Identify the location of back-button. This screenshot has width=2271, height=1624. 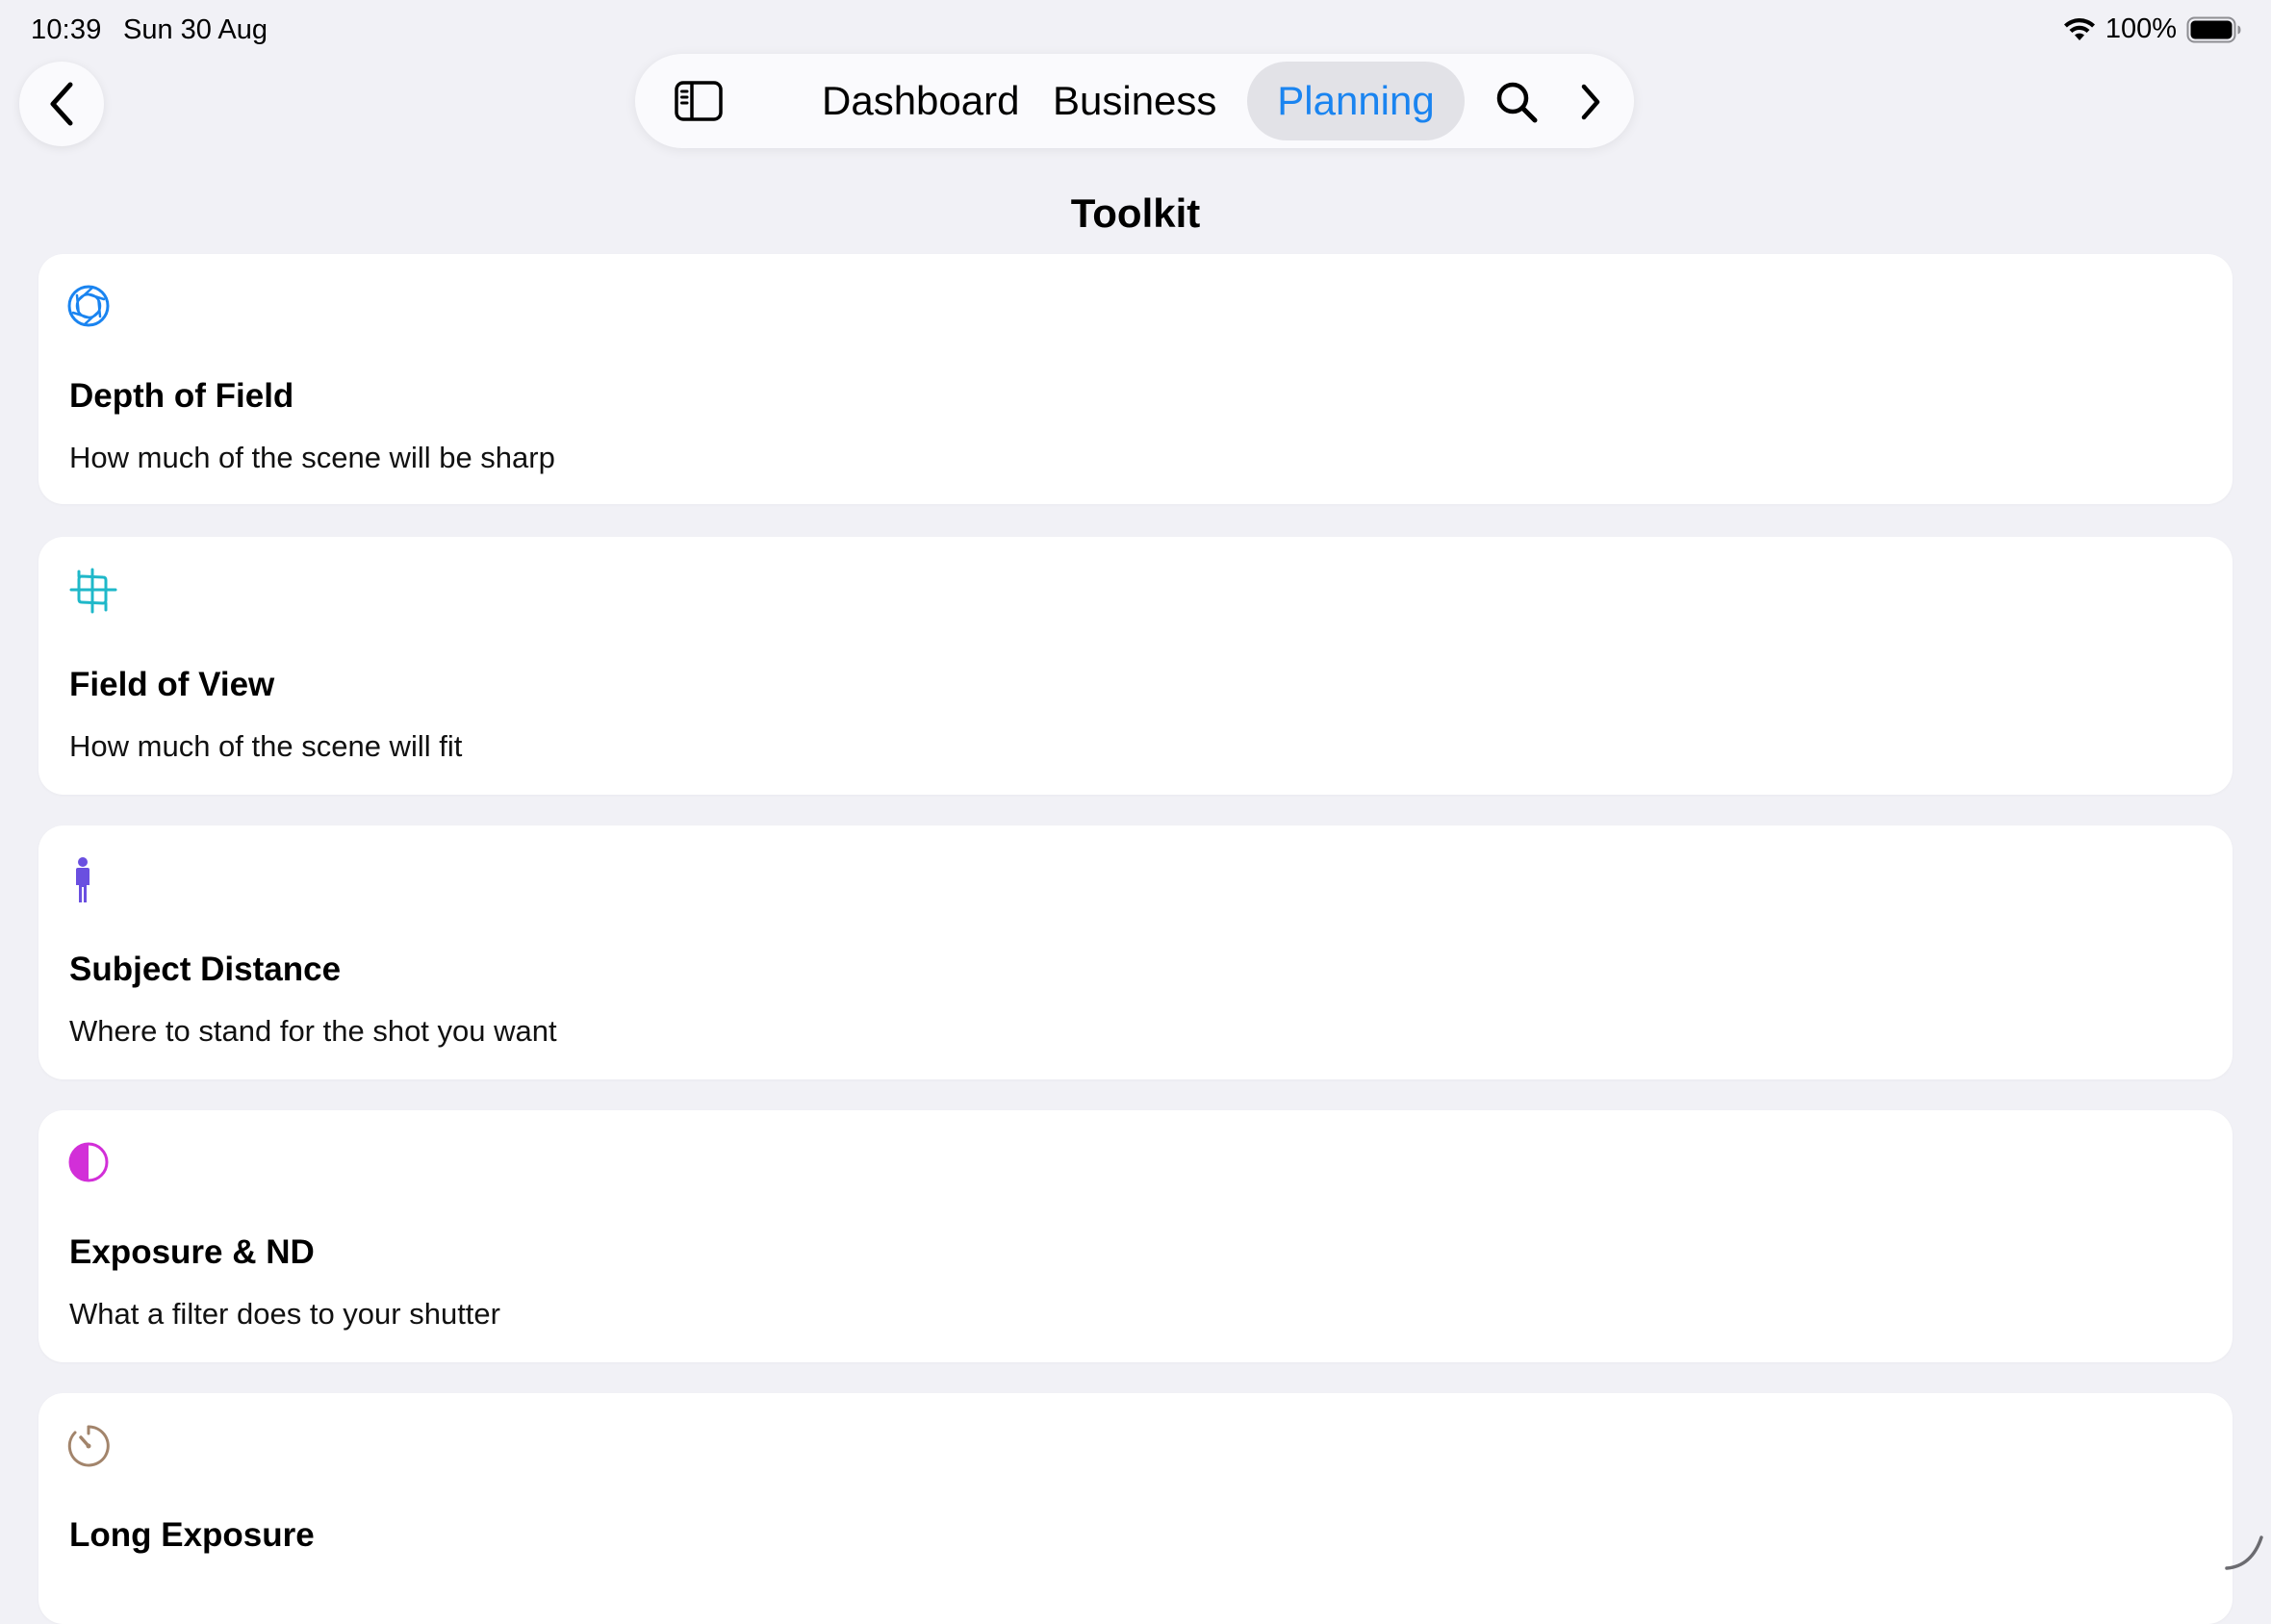
(62, 104).